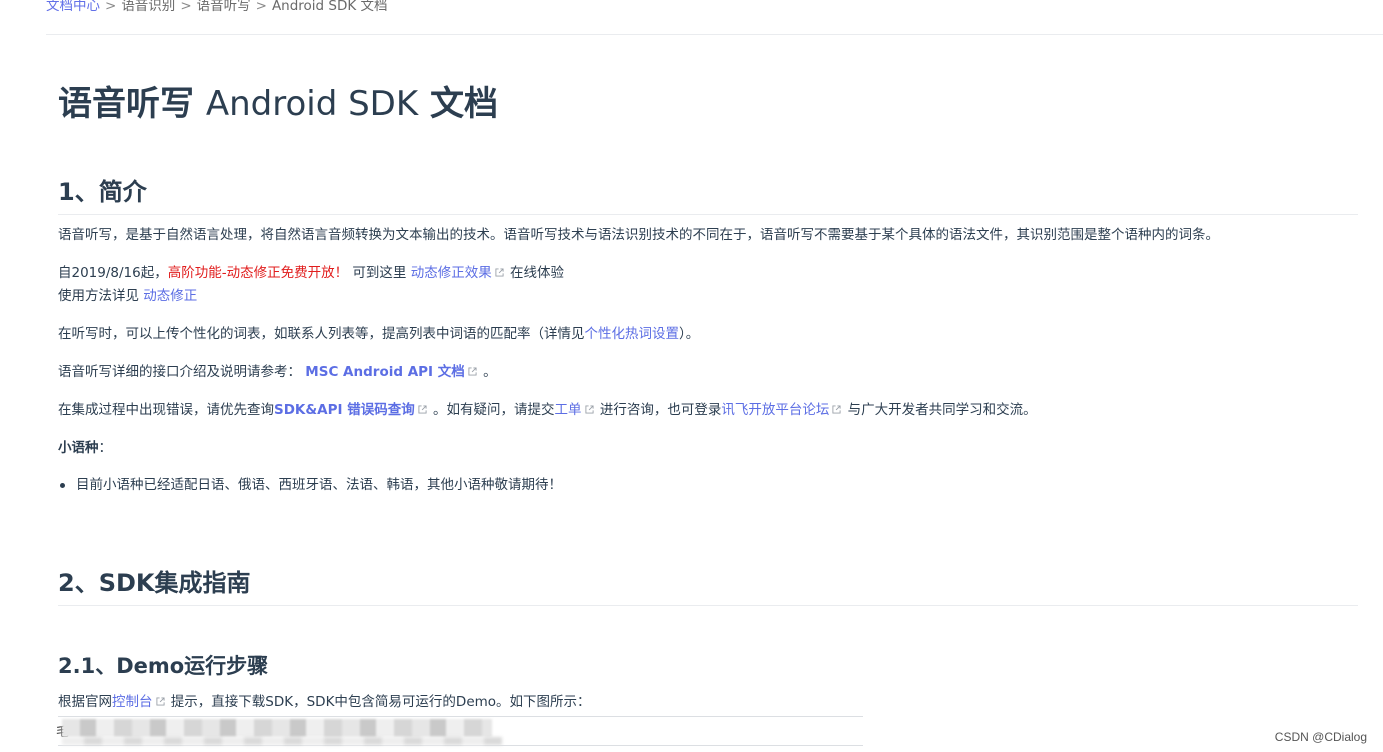  I want to click on section-heading-sdk-guide: 2、SDK集成指南, so click(708, 584).